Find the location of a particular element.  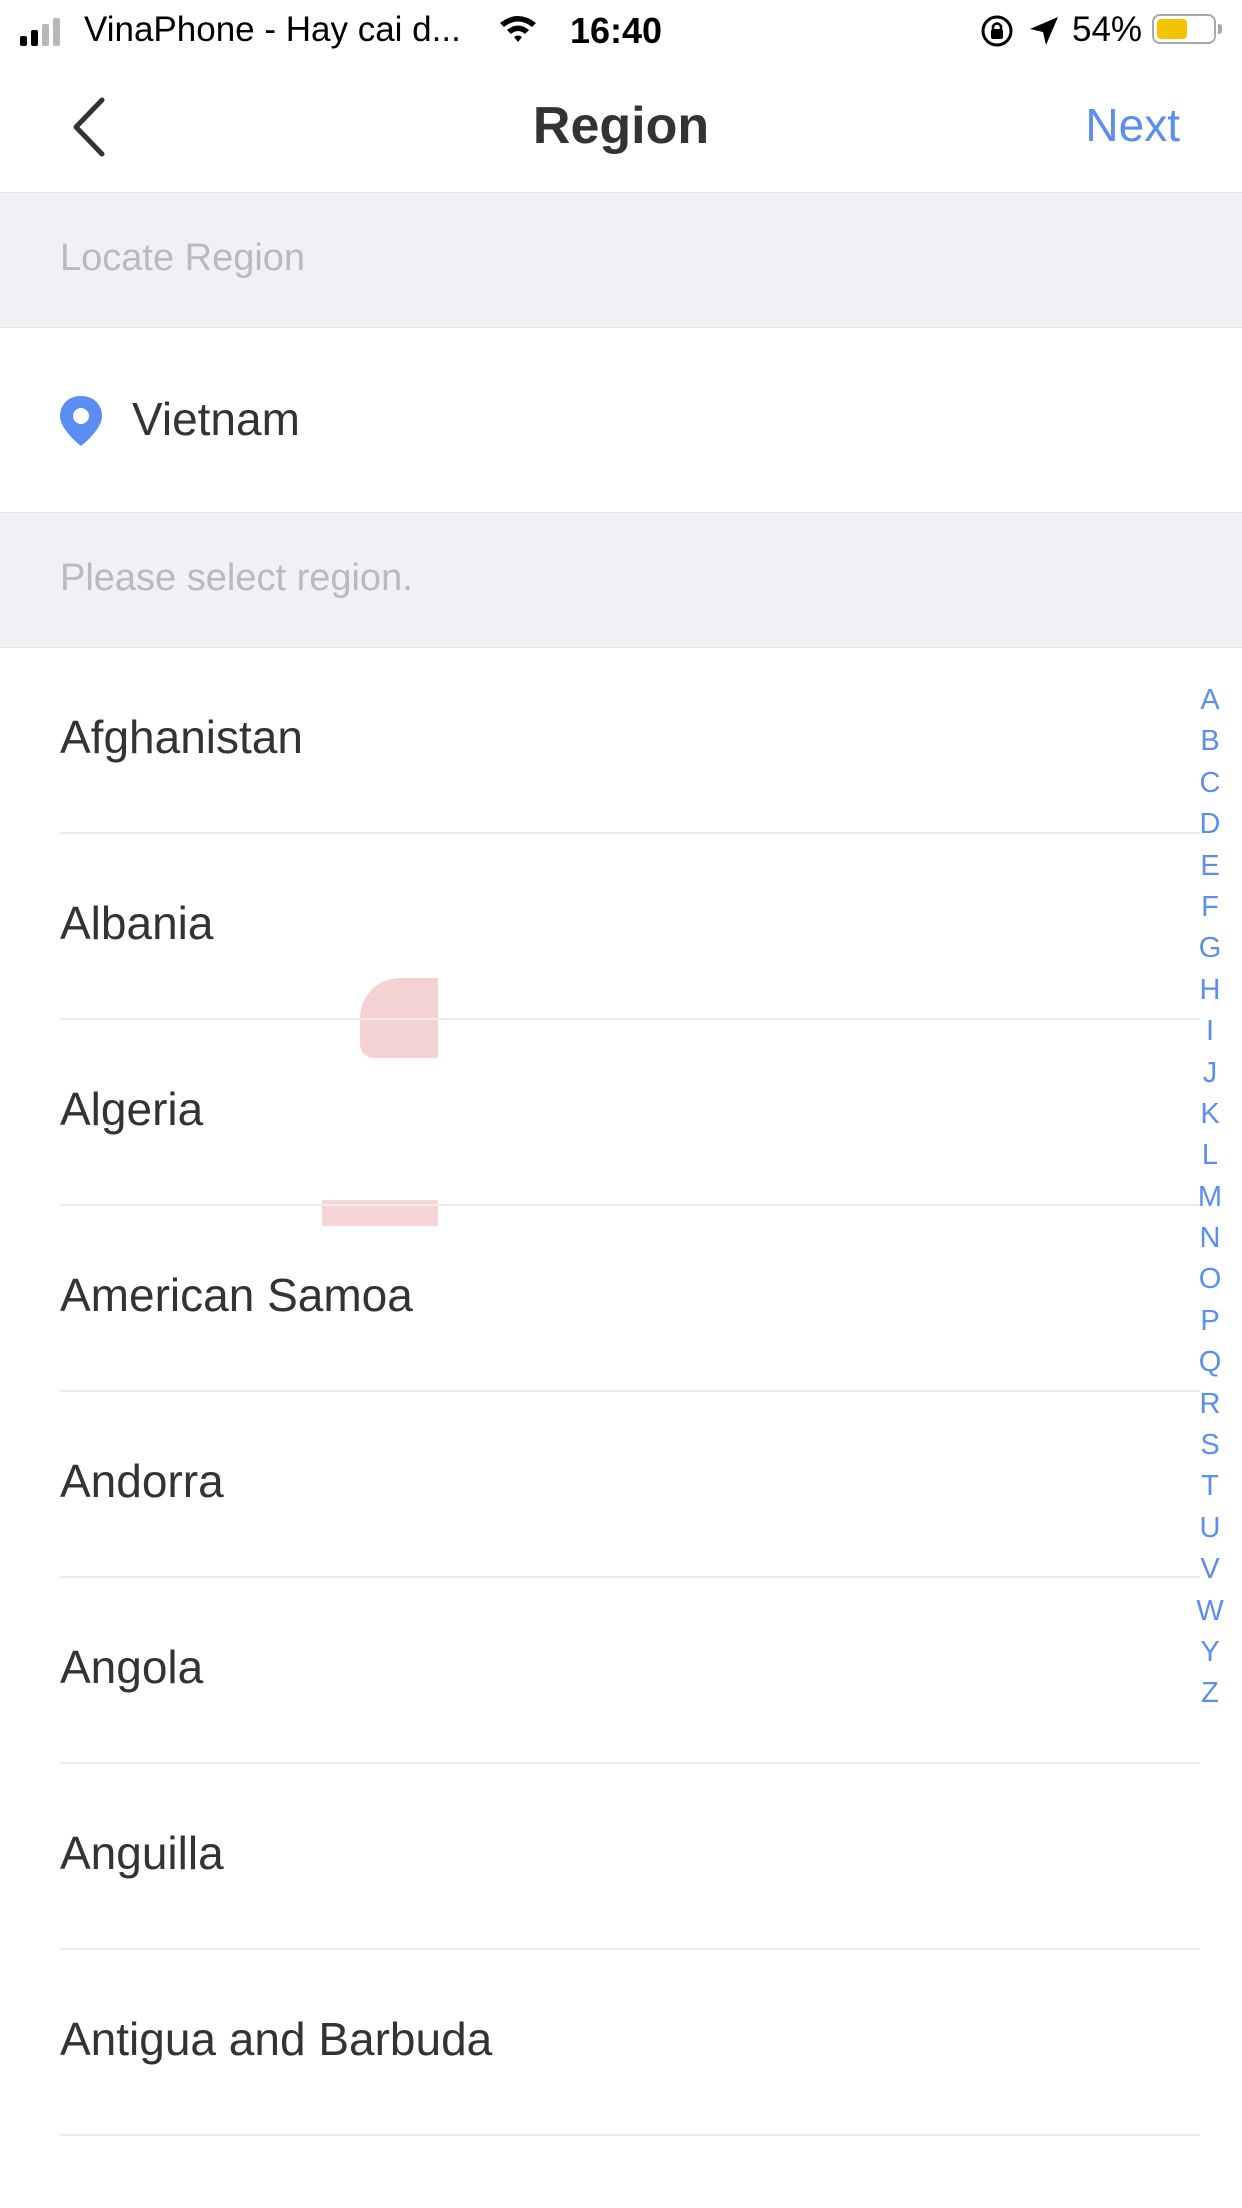

region-name: Albania is located at coordinates (137, 923).